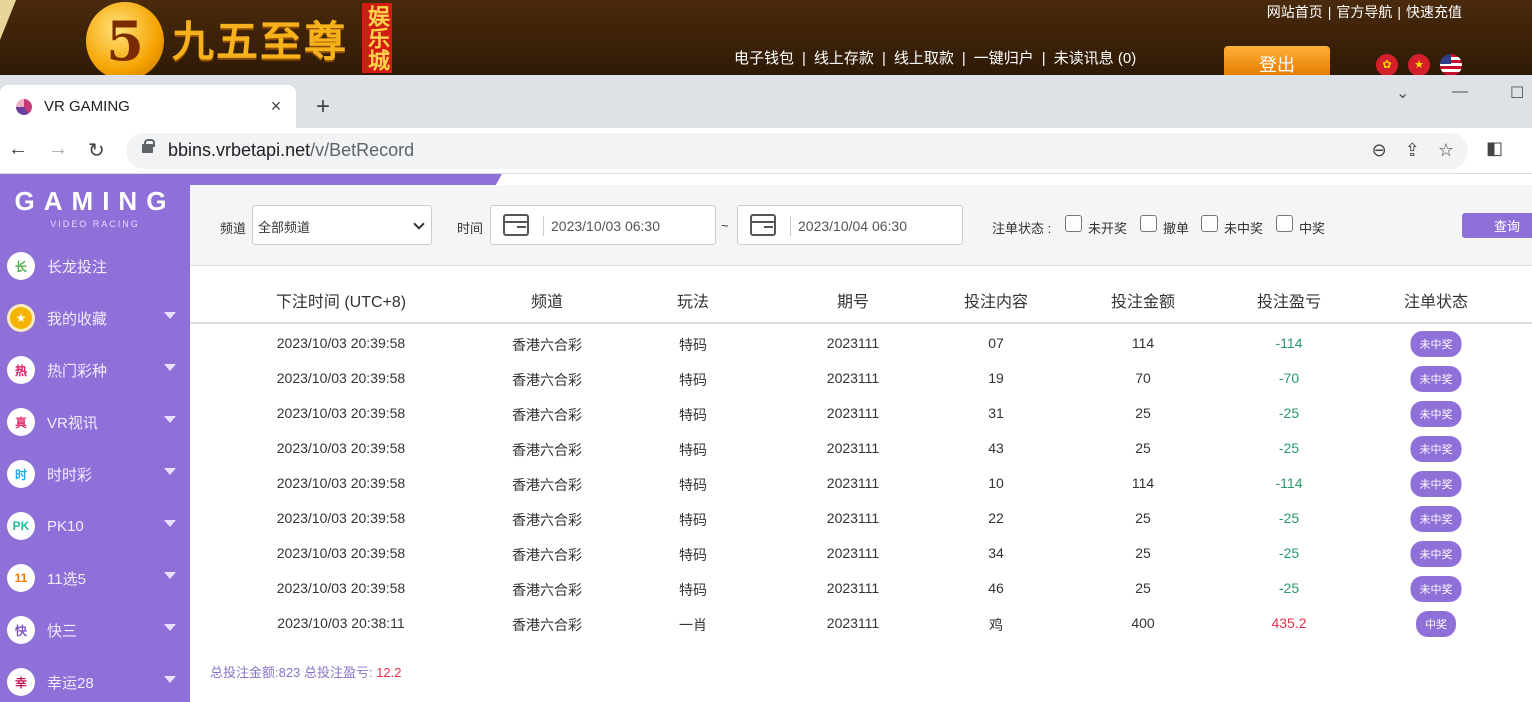  Describe the element at coordinates (95, 370) in the screenshot. I see `sidebar-item: 热热门彩种` at that location.